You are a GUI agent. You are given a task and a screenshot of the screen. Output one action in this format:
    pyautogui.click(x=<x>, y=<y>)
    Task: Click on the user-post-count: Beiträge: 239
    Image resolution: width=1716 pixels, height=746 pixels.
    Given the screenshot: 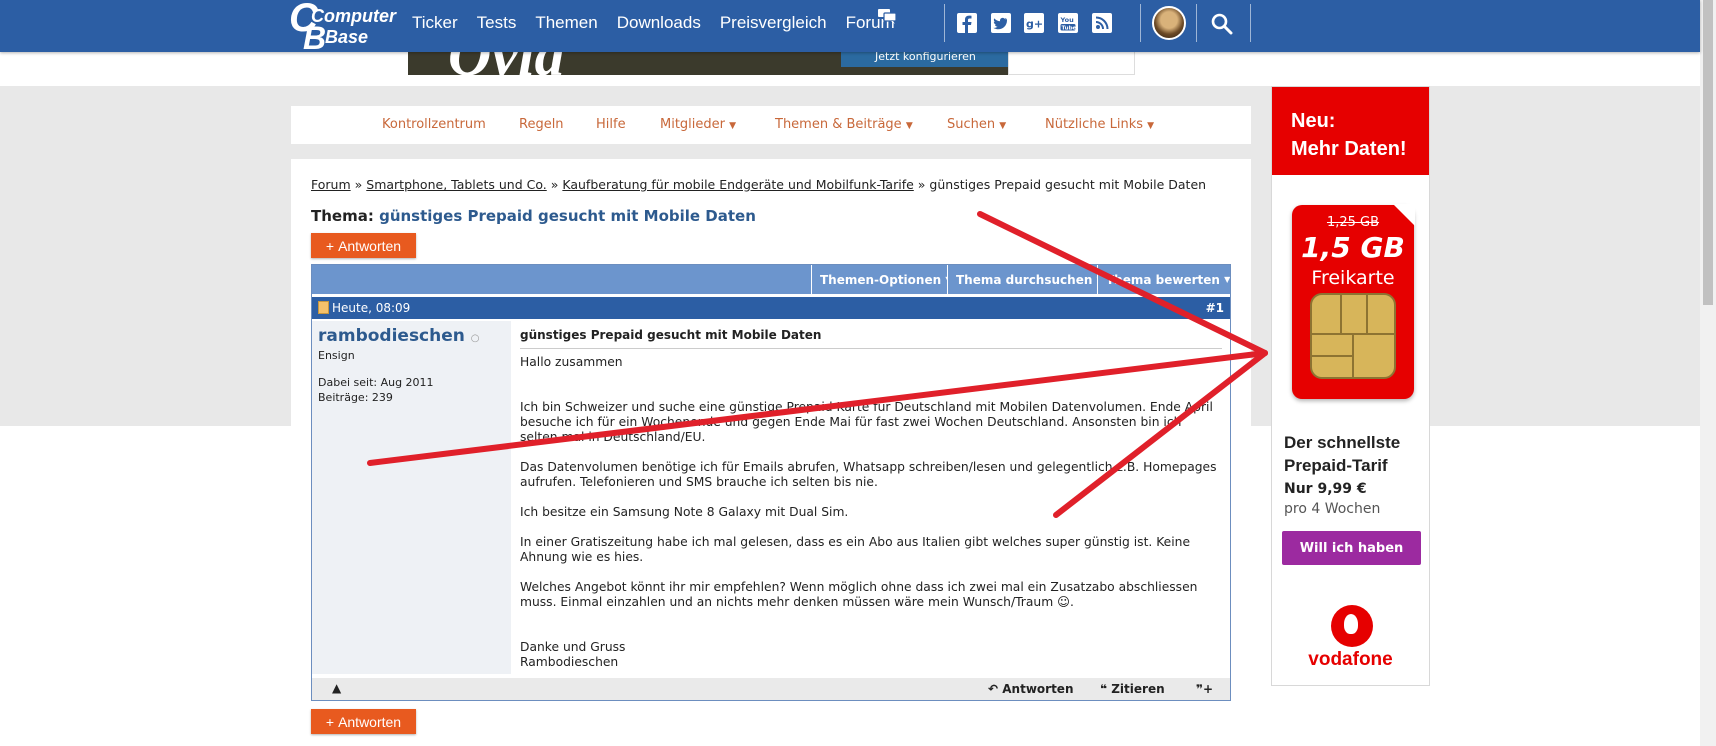 What is the action you would take?
    pyautogui.click(x=355, y=397)
    